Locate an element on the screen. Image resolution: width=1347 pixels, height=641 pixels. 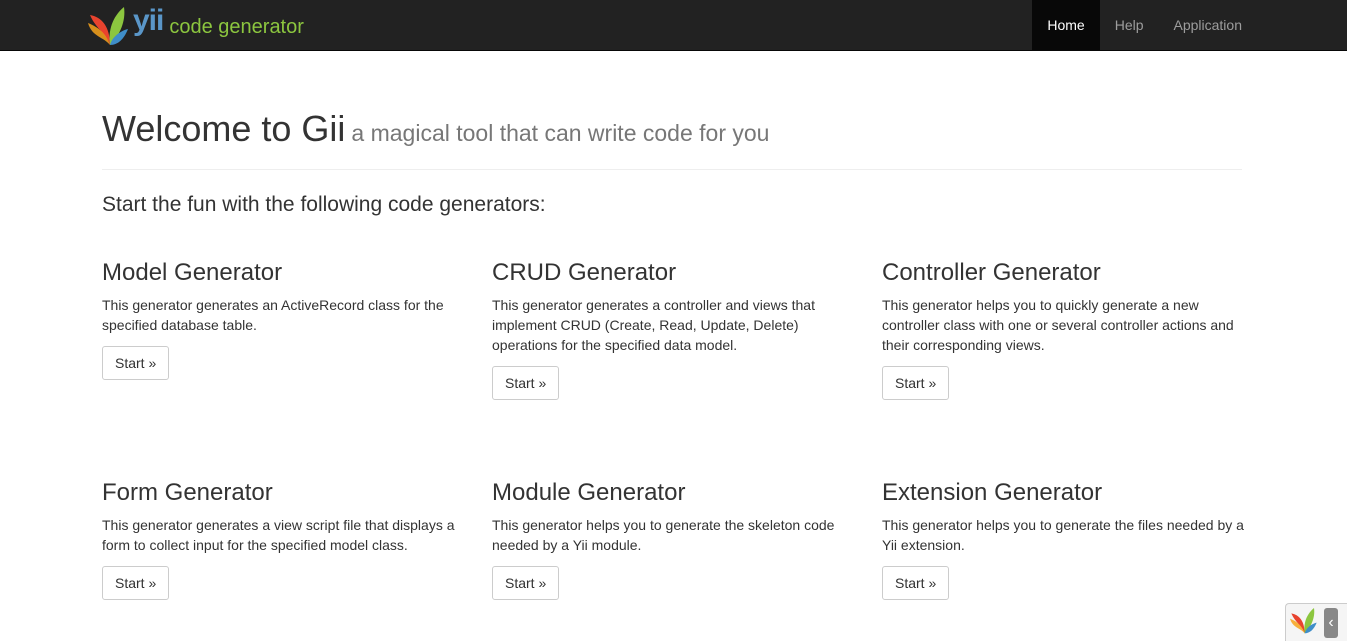
nav-item-application: Application is located at coordinates (1208, 25).